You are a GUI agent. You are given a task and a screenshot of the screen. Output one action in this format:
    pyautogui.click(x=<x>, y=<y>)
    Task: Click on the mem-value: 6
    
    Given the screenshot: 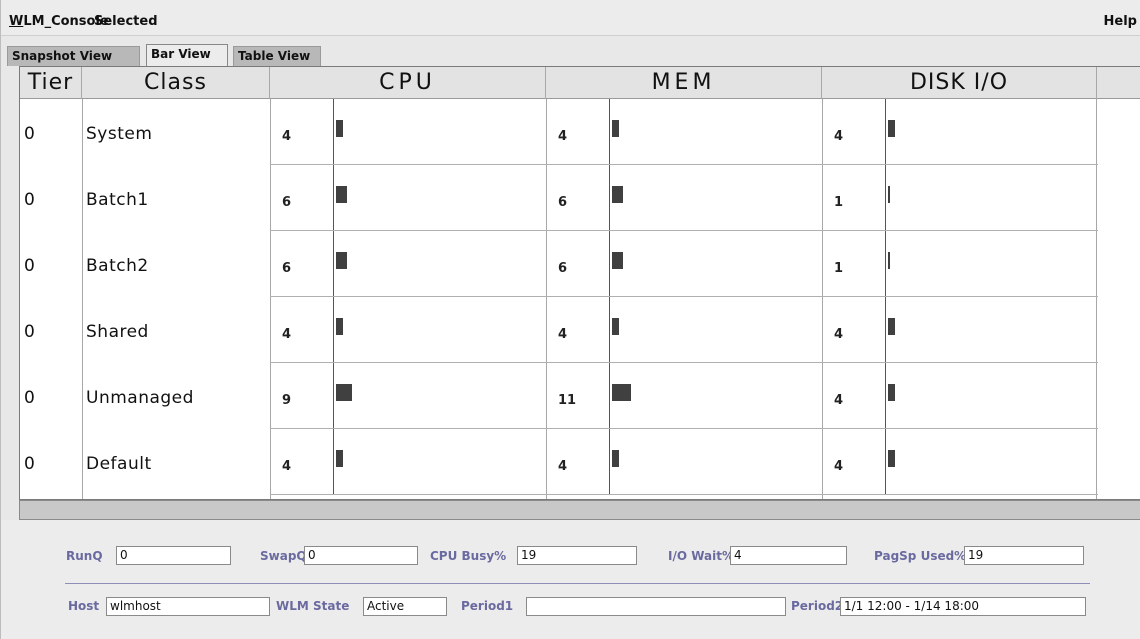 What is the action you would take?
    pyautogui.click(x=563, y=202)
    